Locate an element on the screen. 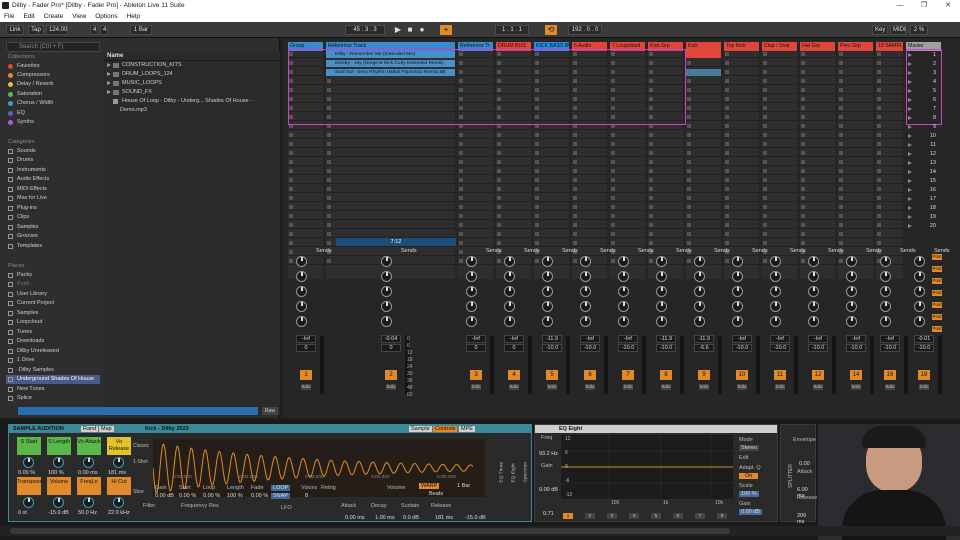 Image resolution: width=960 pixels, height=540 pixels. scene-launch: 2 is located at coordinates (922, 64).